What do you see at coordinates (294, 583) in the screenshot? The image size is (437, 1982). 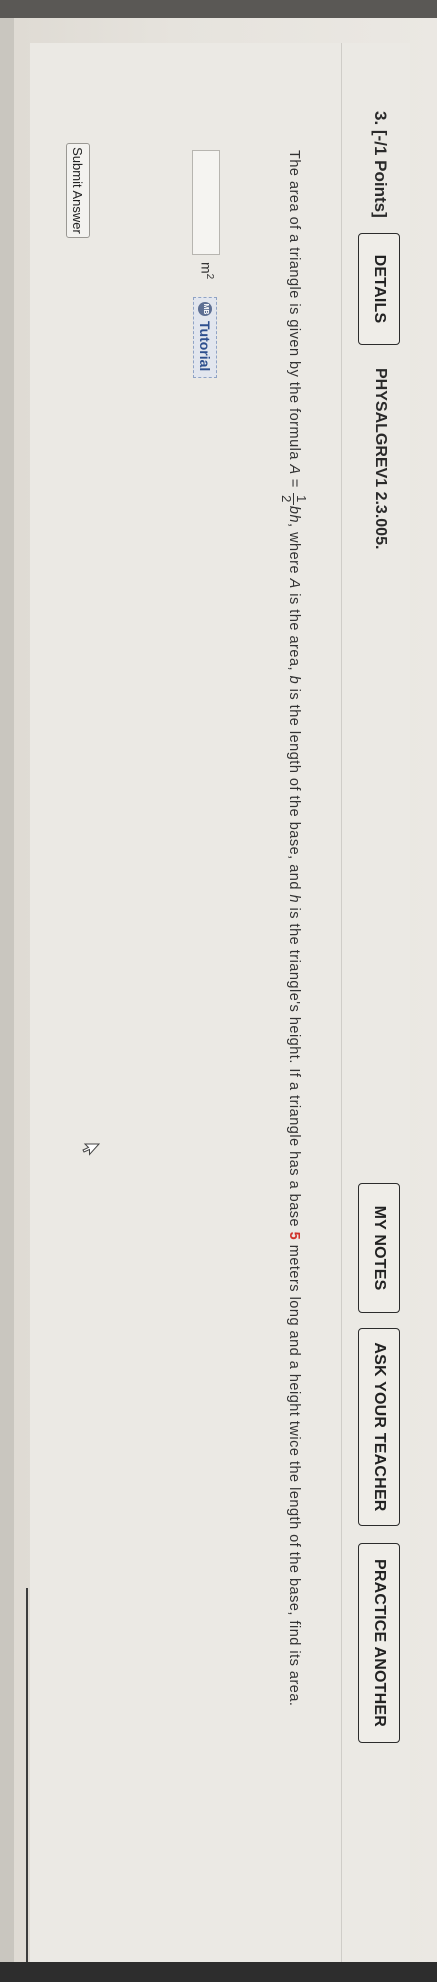 I see `variable-a: A` at bounding box center [294, 583].